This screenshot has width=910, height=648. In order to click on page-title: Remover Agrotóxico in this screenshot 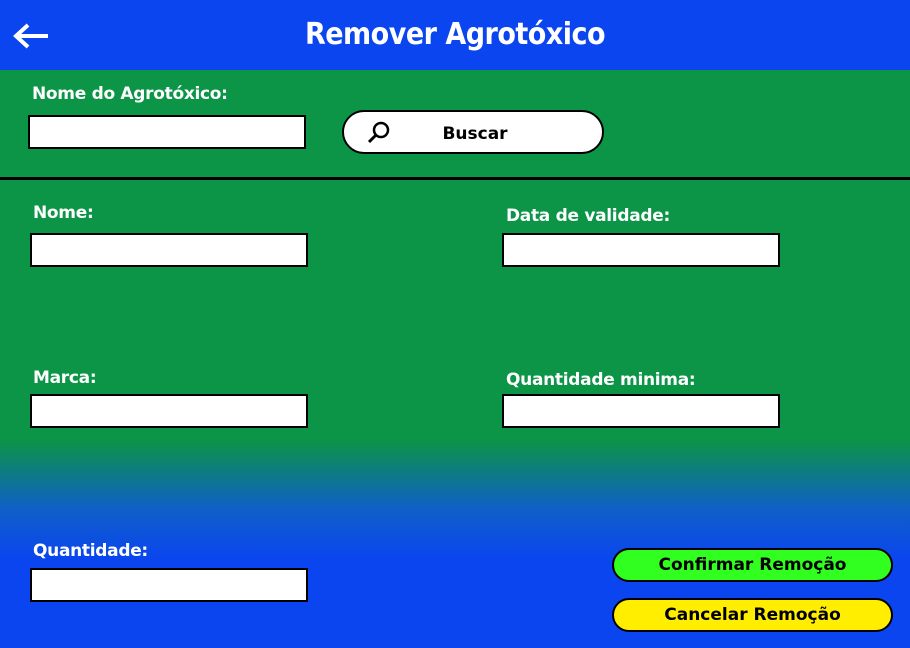, I will do `click(455, 34)`.